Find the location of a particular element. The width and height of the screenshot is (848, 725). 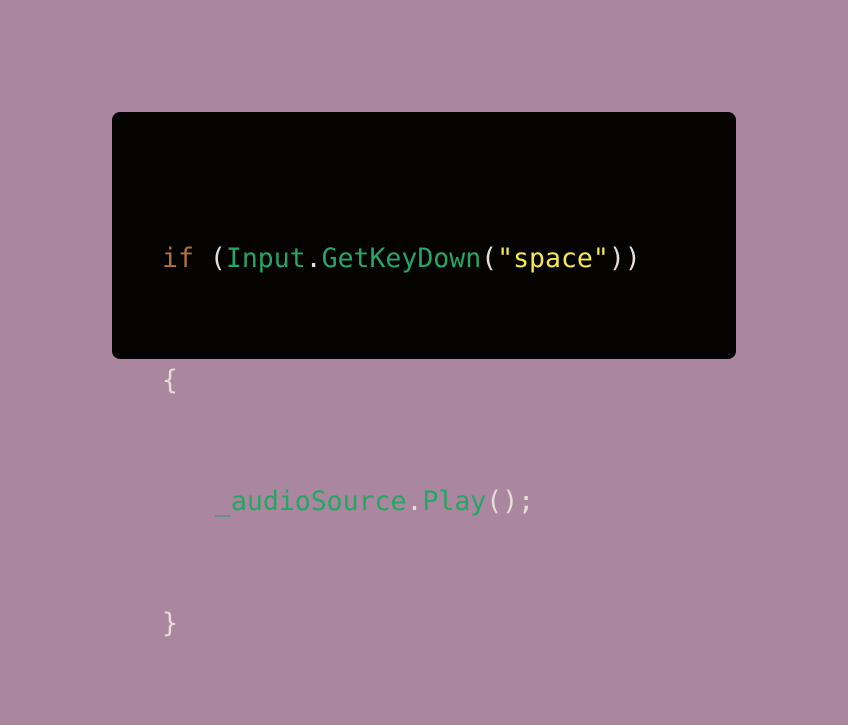

code-line-4: } is located at coordinates (401, 624).